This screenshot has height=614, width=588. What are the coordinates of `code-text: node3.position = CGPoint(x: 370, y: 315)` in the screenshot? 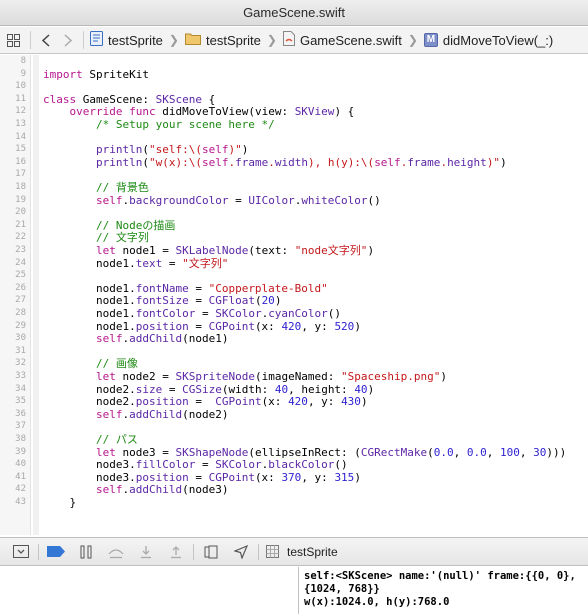 It's located at (202, 477).